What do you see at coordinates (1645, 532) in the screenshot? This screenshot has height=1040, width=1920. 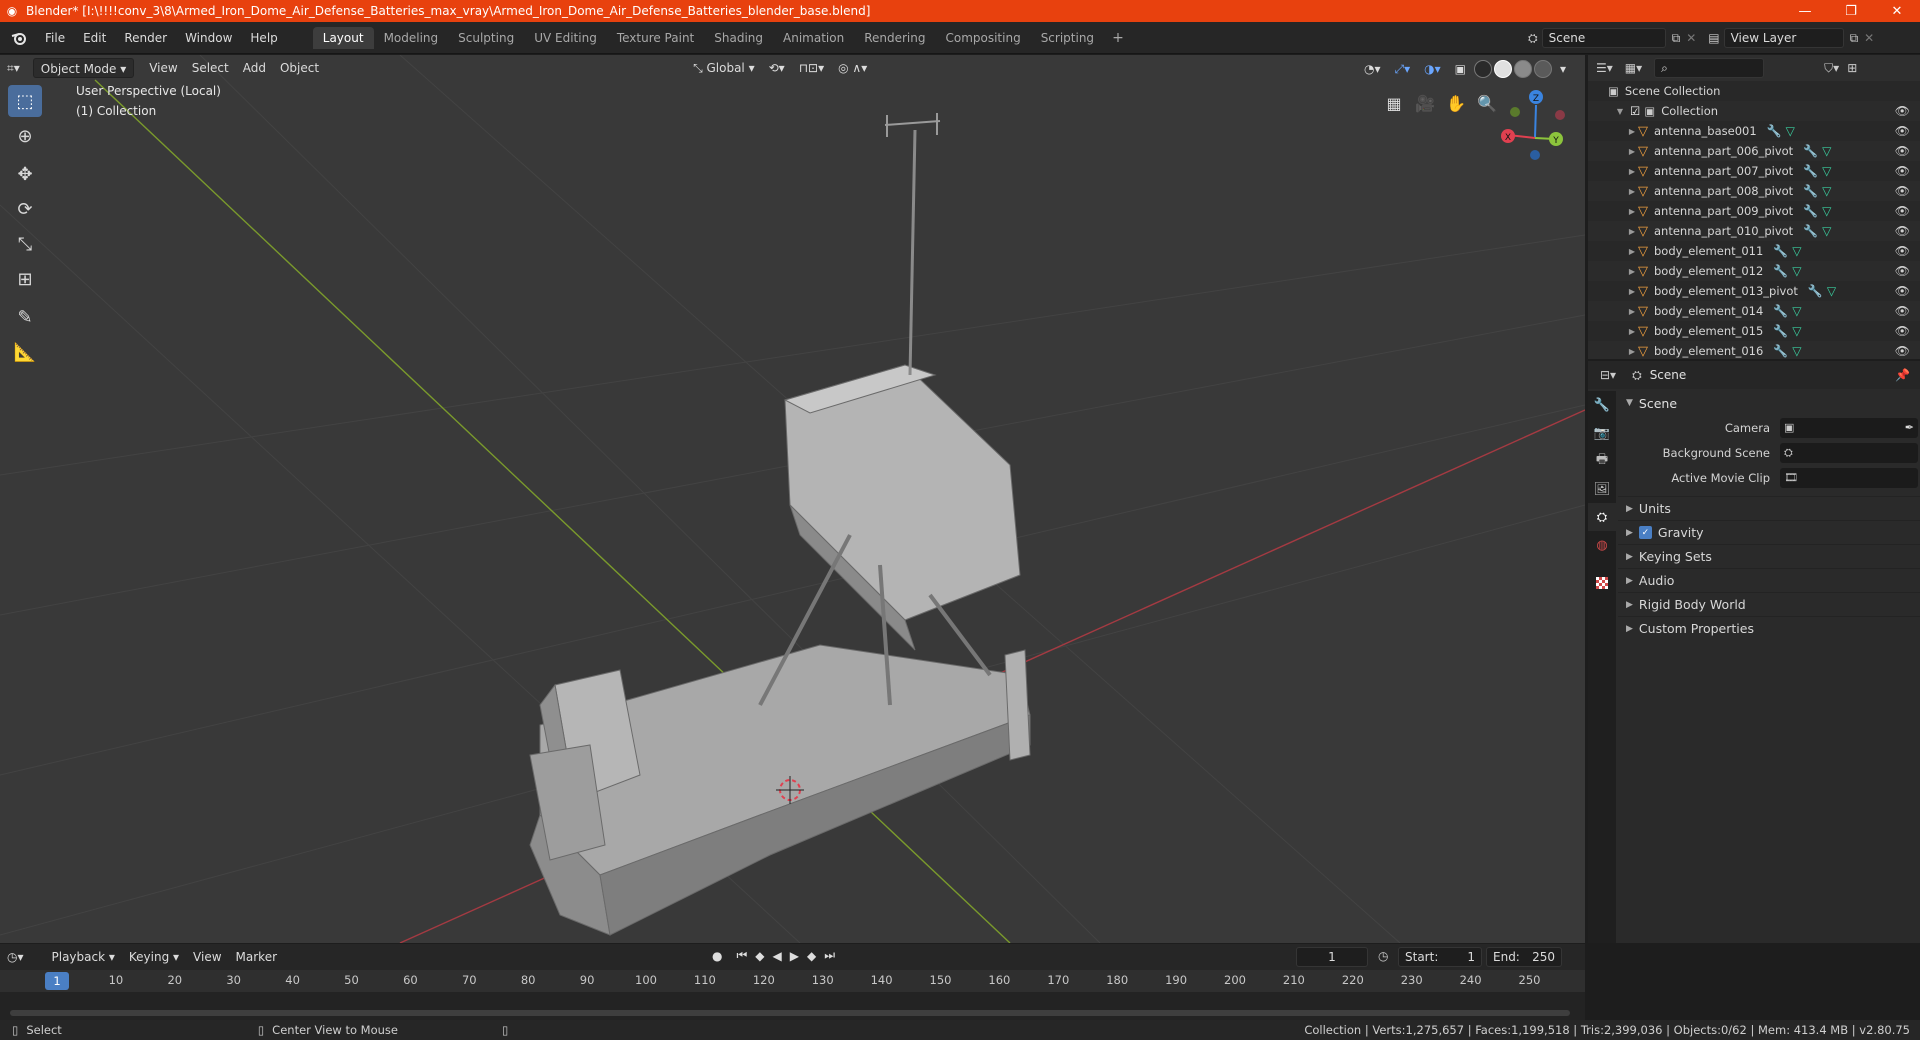 I see `gravity-checkbox: ✓` at bounding box center [1645, 532].